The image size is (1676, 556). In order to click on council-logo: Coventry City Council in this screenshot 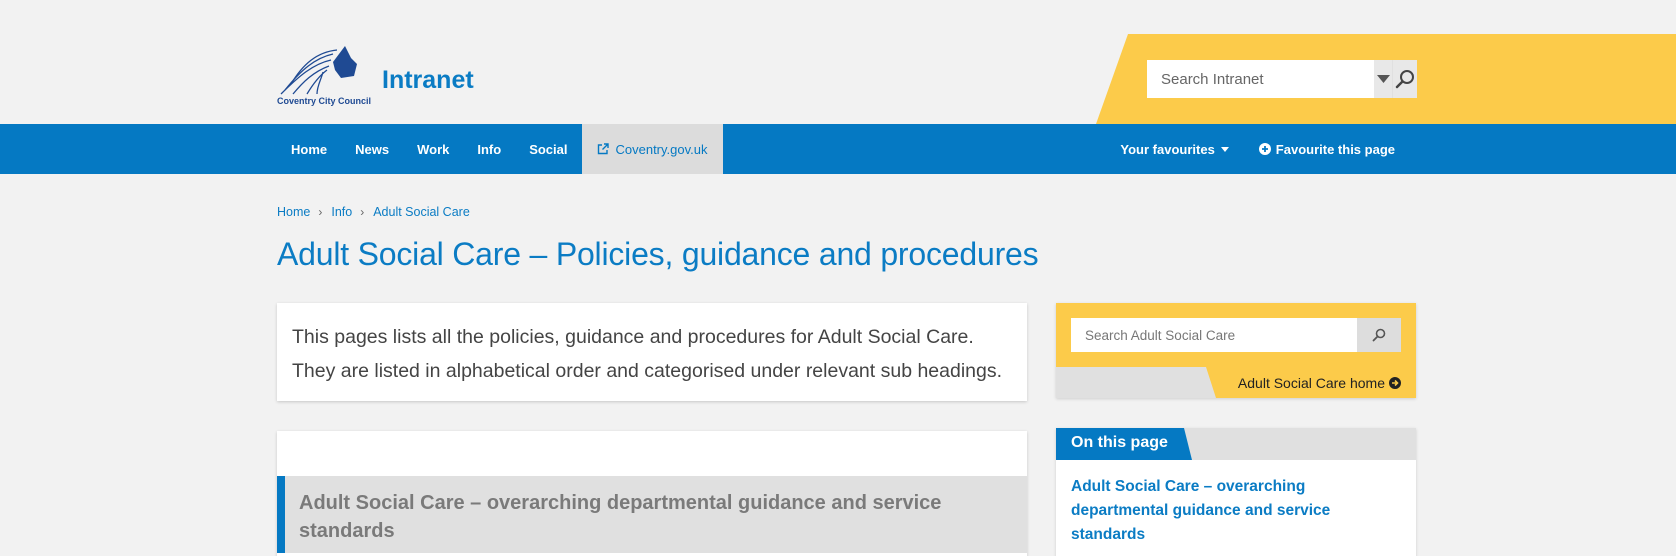, I will do `click(333, 77)`.